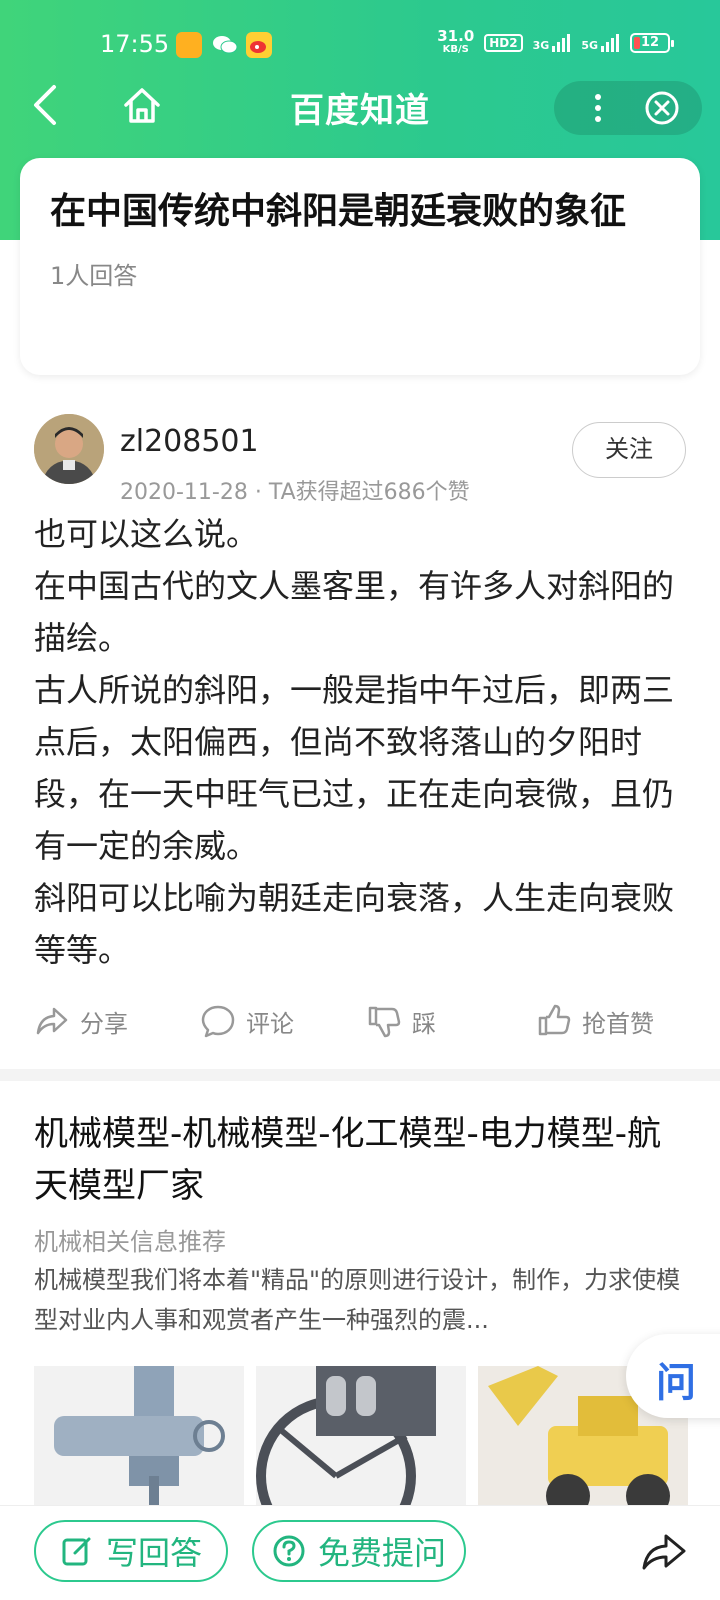 The image size is (720, 1600). What do you see at coordinates (153, 1553) in the screenshot?
I see `write-answer-label: 写回答` at bounding box center [153, 1553].